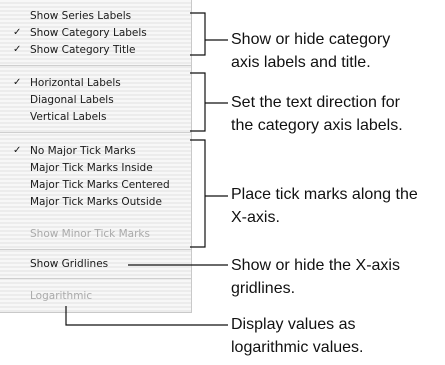  Describe the element at coordinates (198, 193) in the screenshot. I see `bracket-tick-marks` at that location.